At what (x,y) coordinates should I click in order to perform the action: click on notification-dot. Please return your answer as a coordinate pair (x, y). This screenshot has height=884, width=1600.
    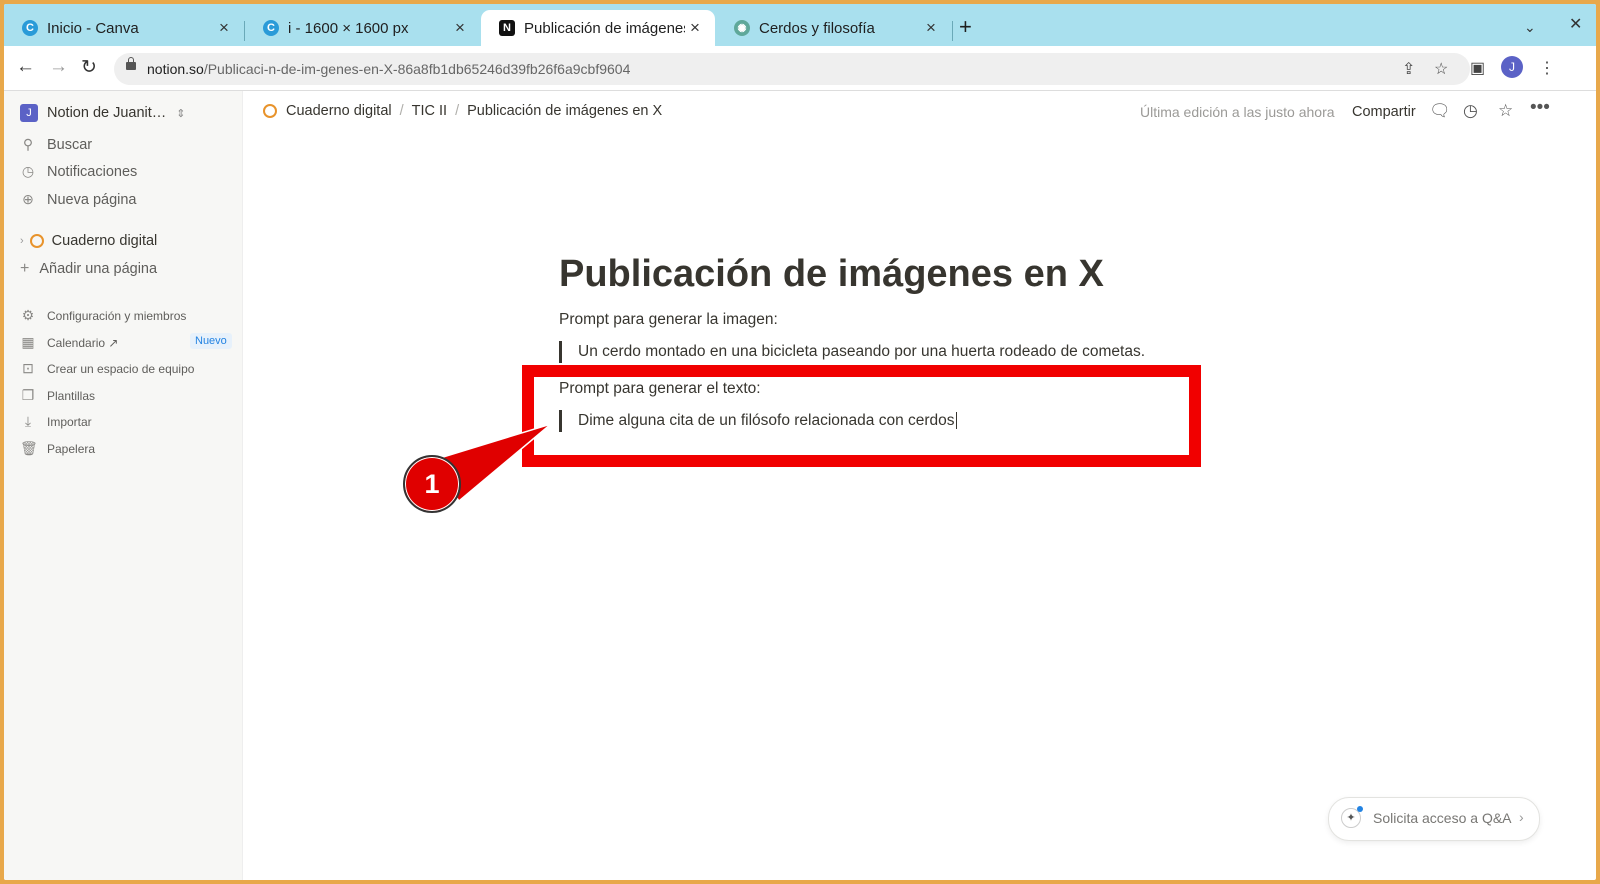
    Looking at the image, I should click on (1360, 809).